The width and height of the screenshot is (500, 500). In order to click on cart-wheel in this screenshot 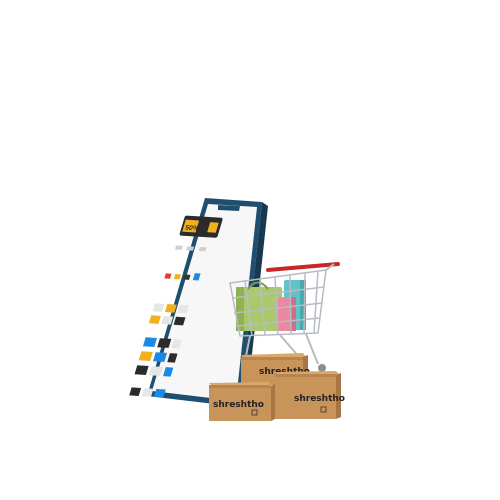, I will do `click(322, 368)`.